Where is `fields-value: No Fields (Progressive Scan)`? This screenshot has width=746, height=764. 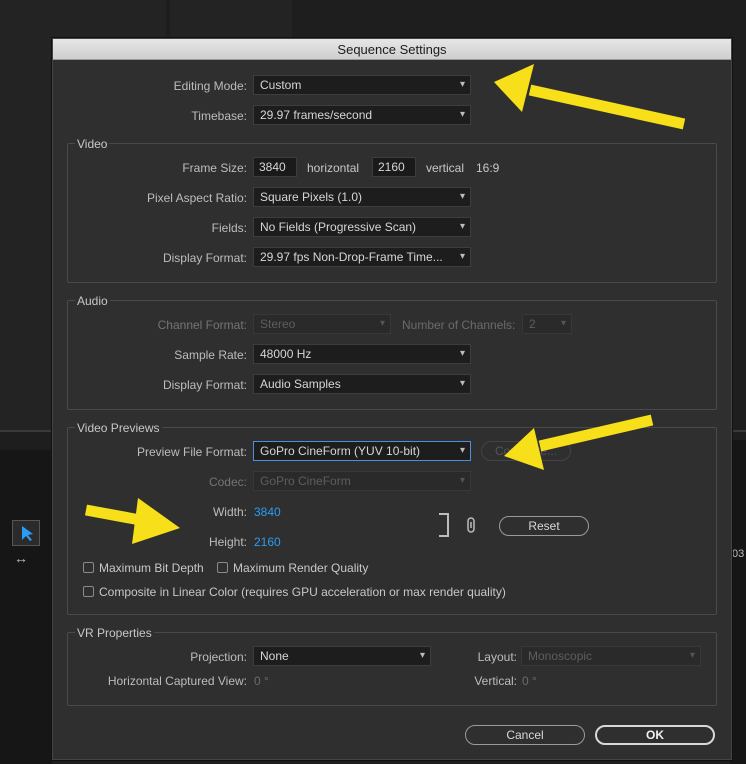
fields-value: No Fields (Progressive Scan) is located at coordinates (338, 227).